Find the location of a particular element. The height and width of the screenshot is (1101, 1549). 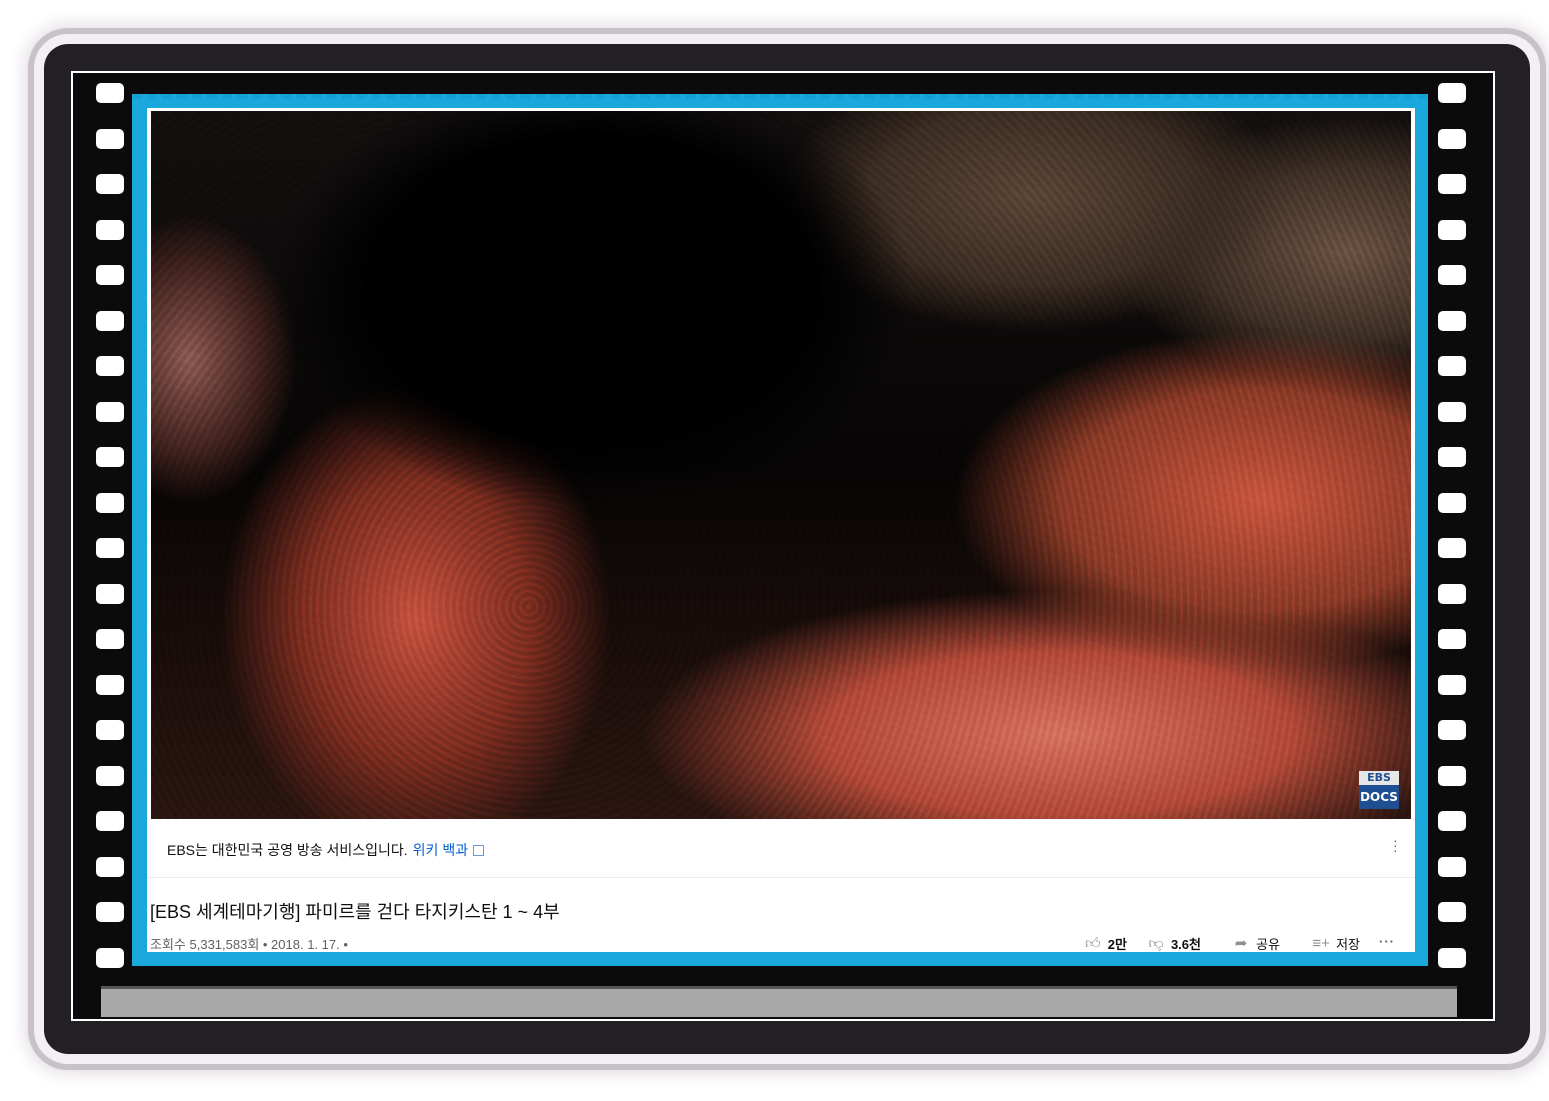

share-label: 공유 is located at coordinates (1268, 944).